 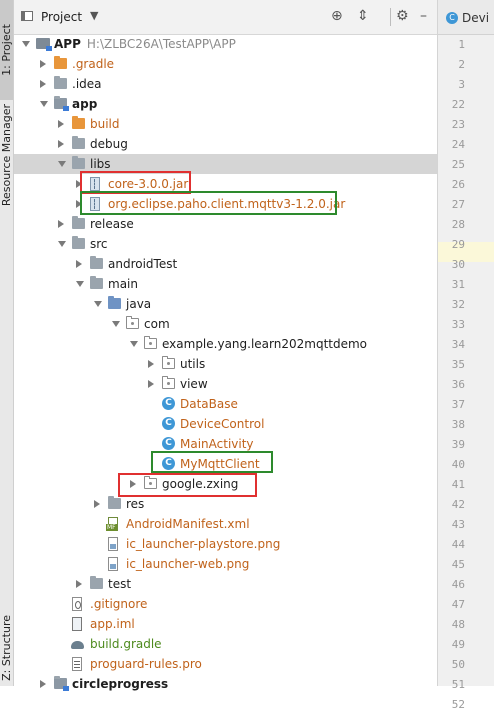 What do you see at coordinates (114, 302) in the screenshot?
I see `source-folder-icon` at bounding box center [114, 302].